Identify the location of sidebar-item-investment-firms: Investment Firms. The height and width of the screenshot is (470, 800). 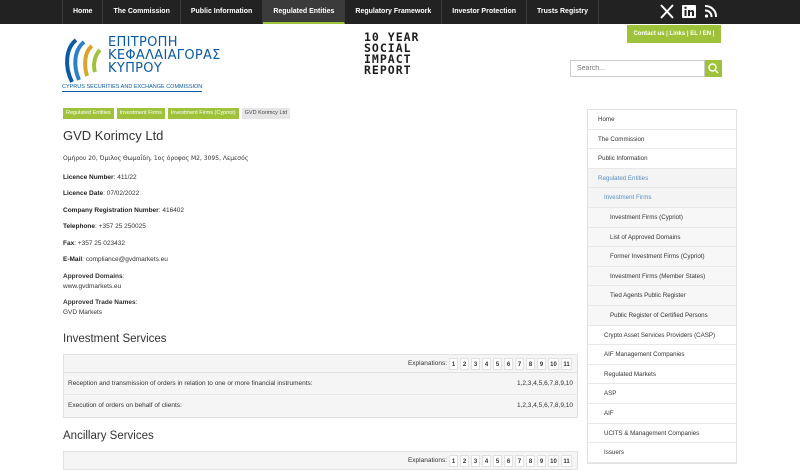
(662, 198).